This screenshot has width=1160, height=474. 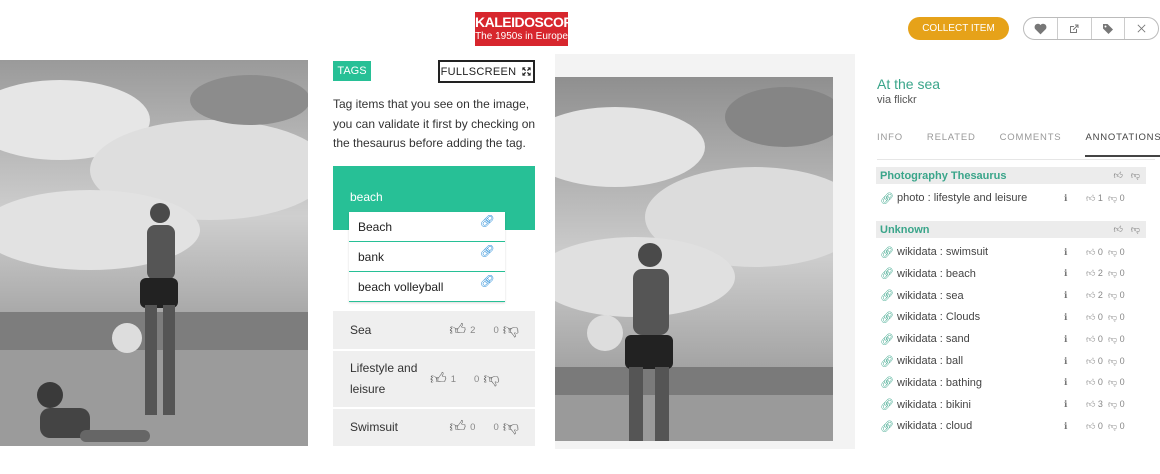 What do you see at coordinates (980, 274) in the screenshot?
I see `annotation-label: wikidata : beach` at bounding box center [980, 274].